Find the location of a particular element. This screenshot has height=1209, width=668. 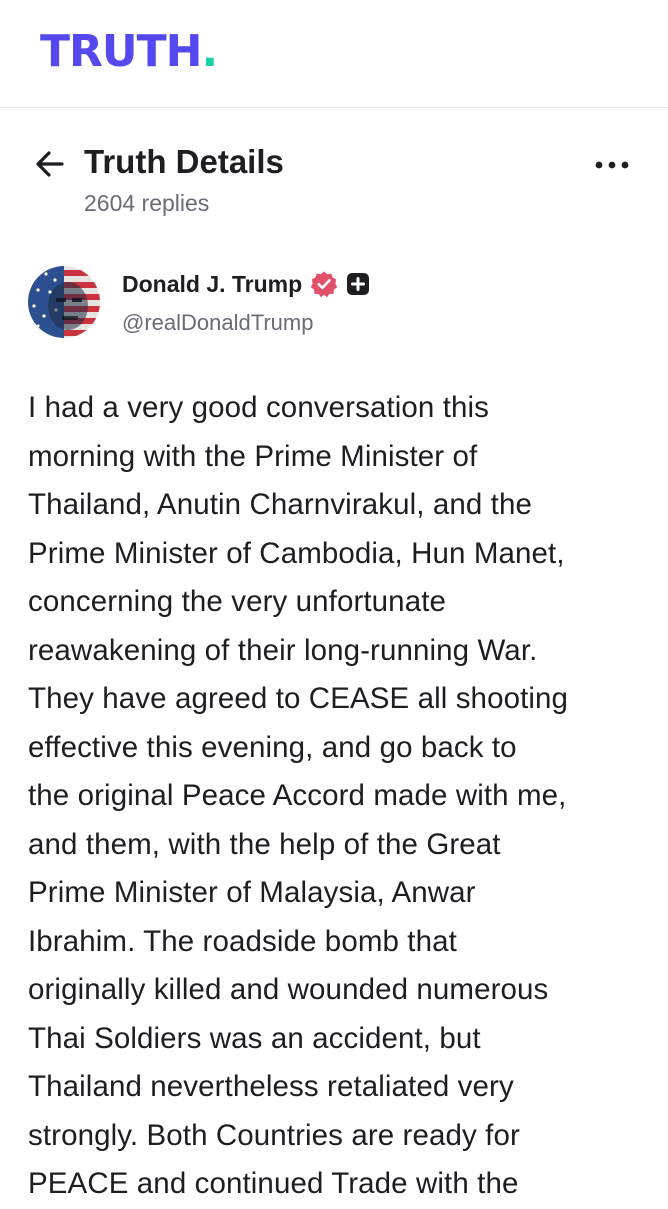

post-text-line: effective this evening, and go back to is located at coordinates (272, 747).